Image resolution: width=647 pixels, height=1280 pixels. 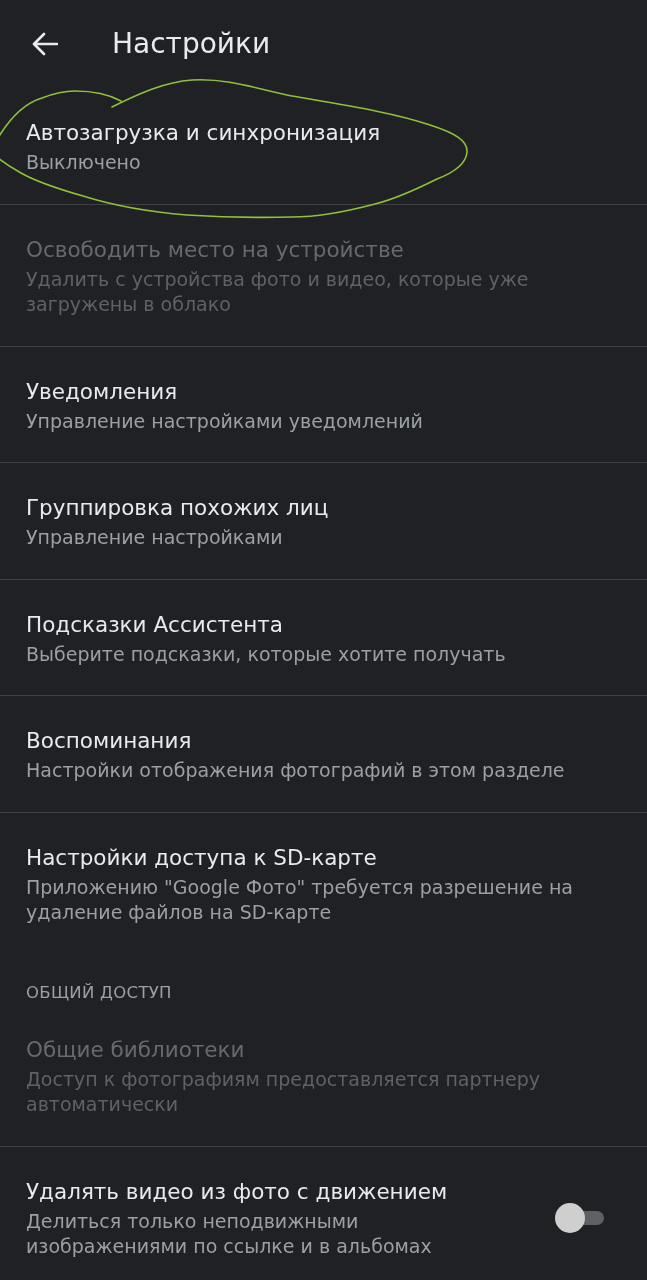 I want to click on item-title: Уведомления, so click(x=102, y=391).